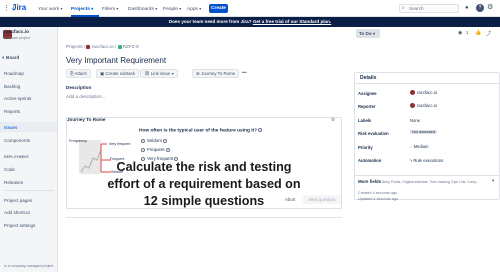 Image resolution: width=500 pixels, height=272 pixels. What do you see at coordinates (28, 58) in the screenshot?
I see `sidebar-board: ▾ Board` at bounding box center [28, 58].